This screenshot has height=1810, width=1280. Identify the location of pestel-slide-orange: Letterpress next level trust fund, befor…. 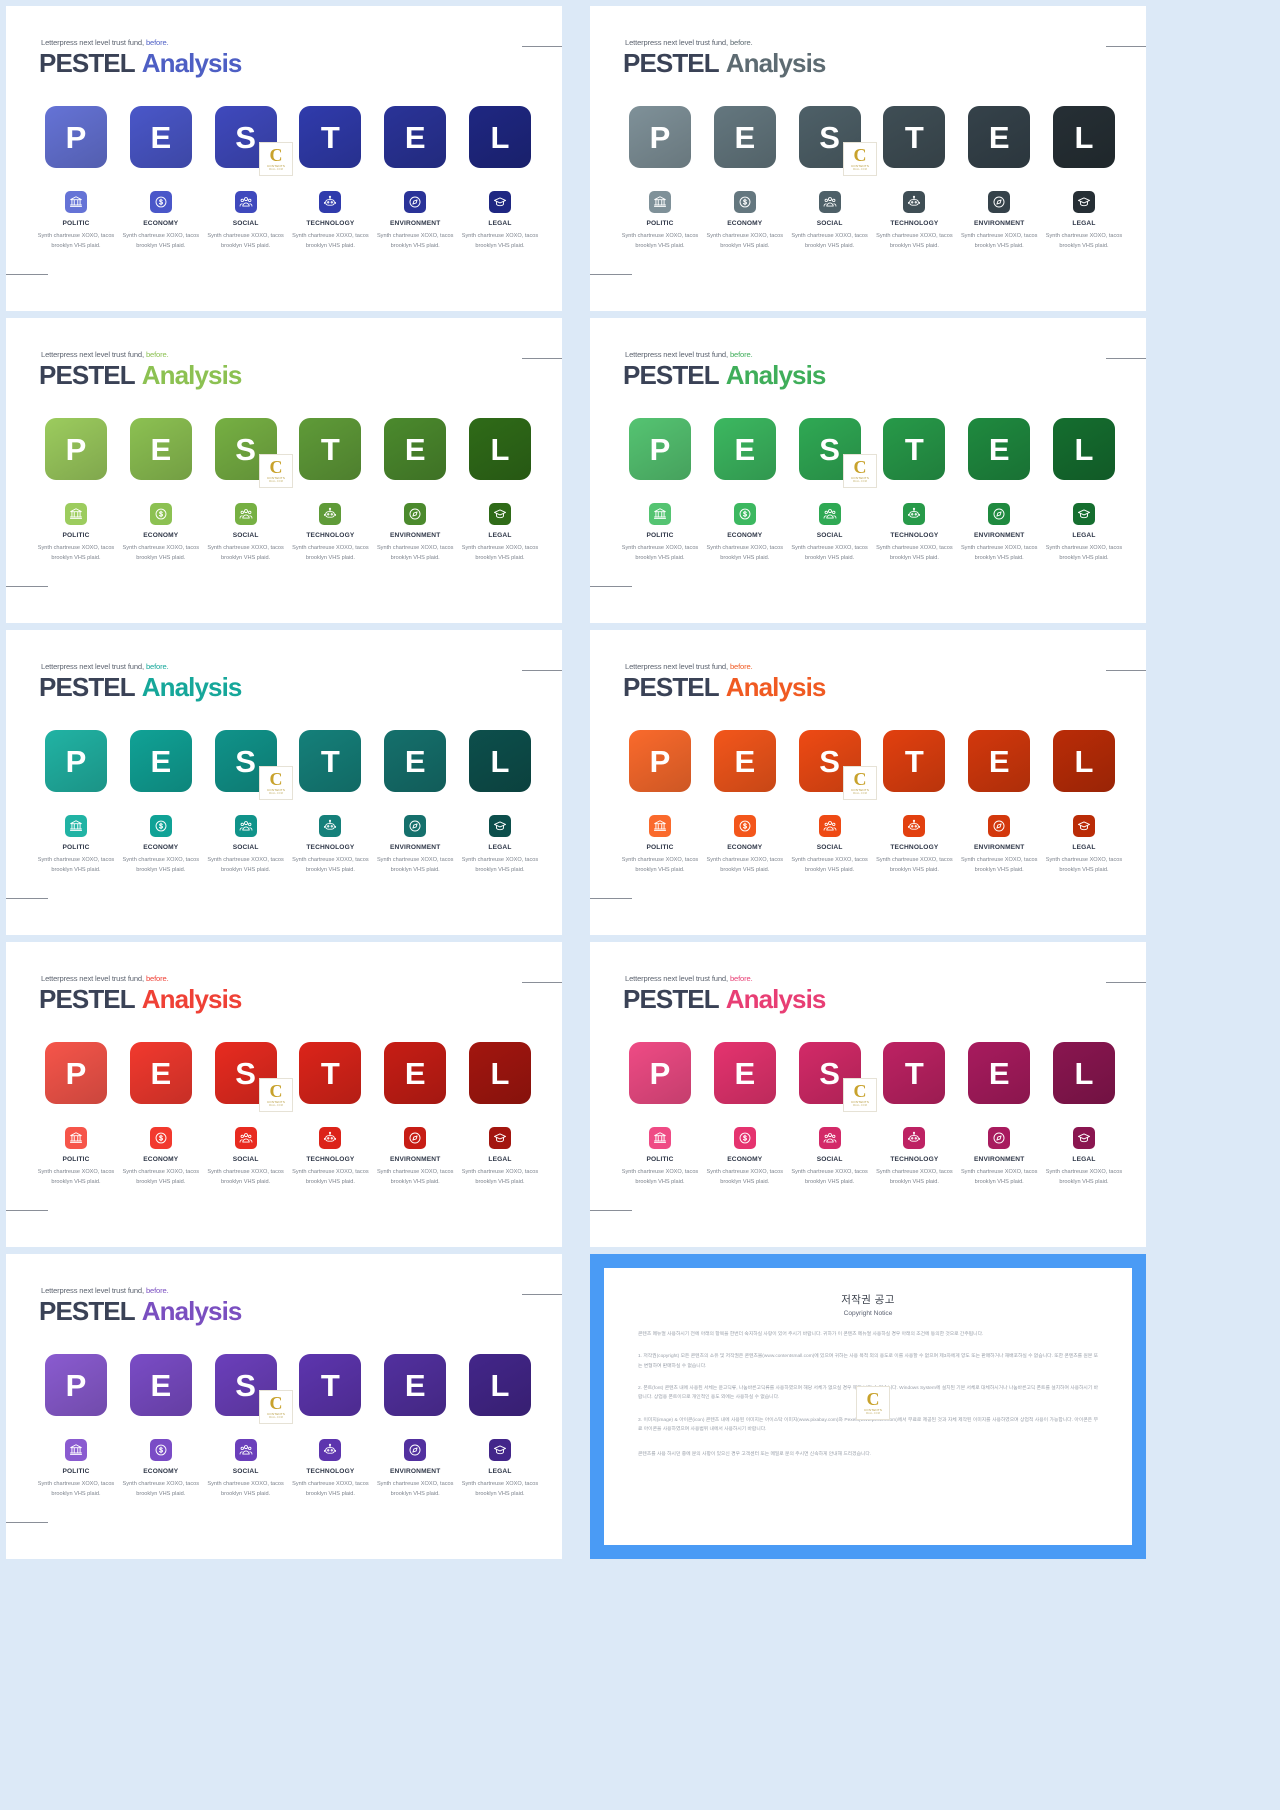
(868, 782).